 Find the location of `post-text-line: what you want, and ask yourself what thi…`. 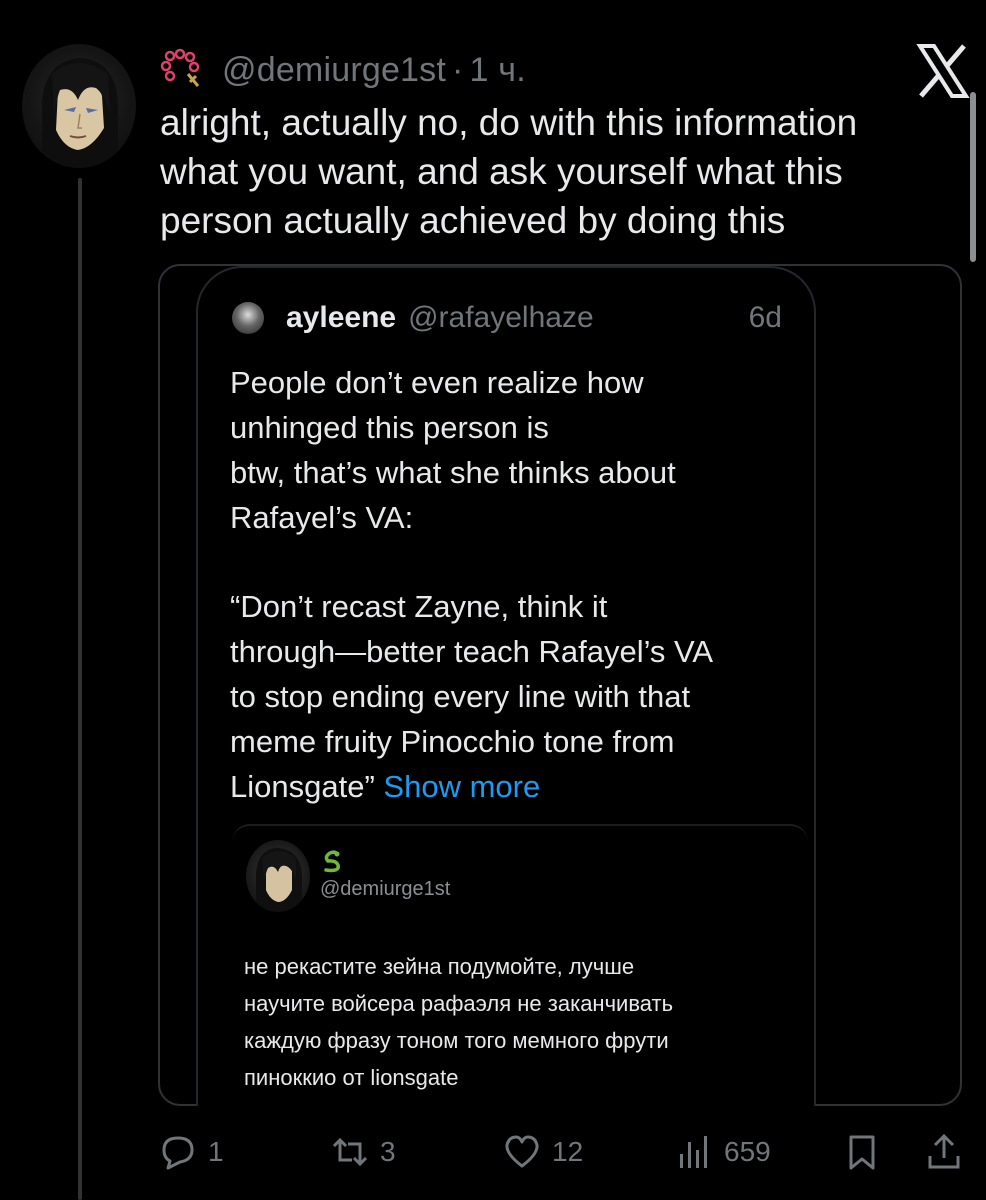

post-text-line: what you want, and ask yourself what thi… is located at coordinates (501, 171).